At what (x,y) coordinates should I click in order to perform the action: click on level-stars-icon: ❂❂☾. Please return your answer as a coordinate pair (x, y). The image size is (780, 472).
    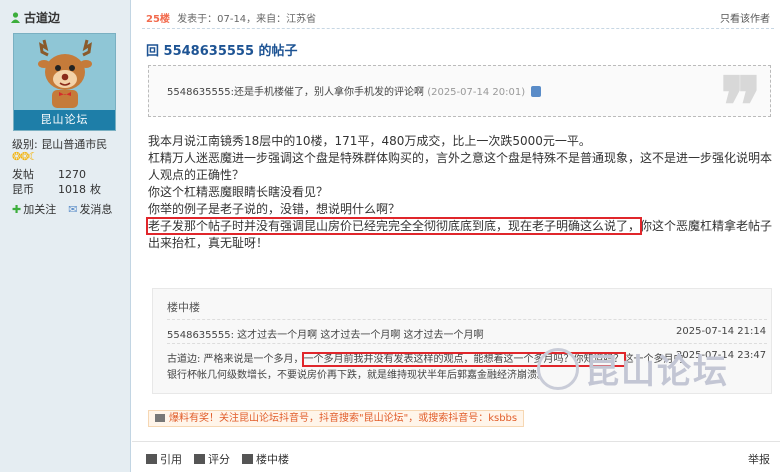
    Looking at the image, I should click on (25, 156).